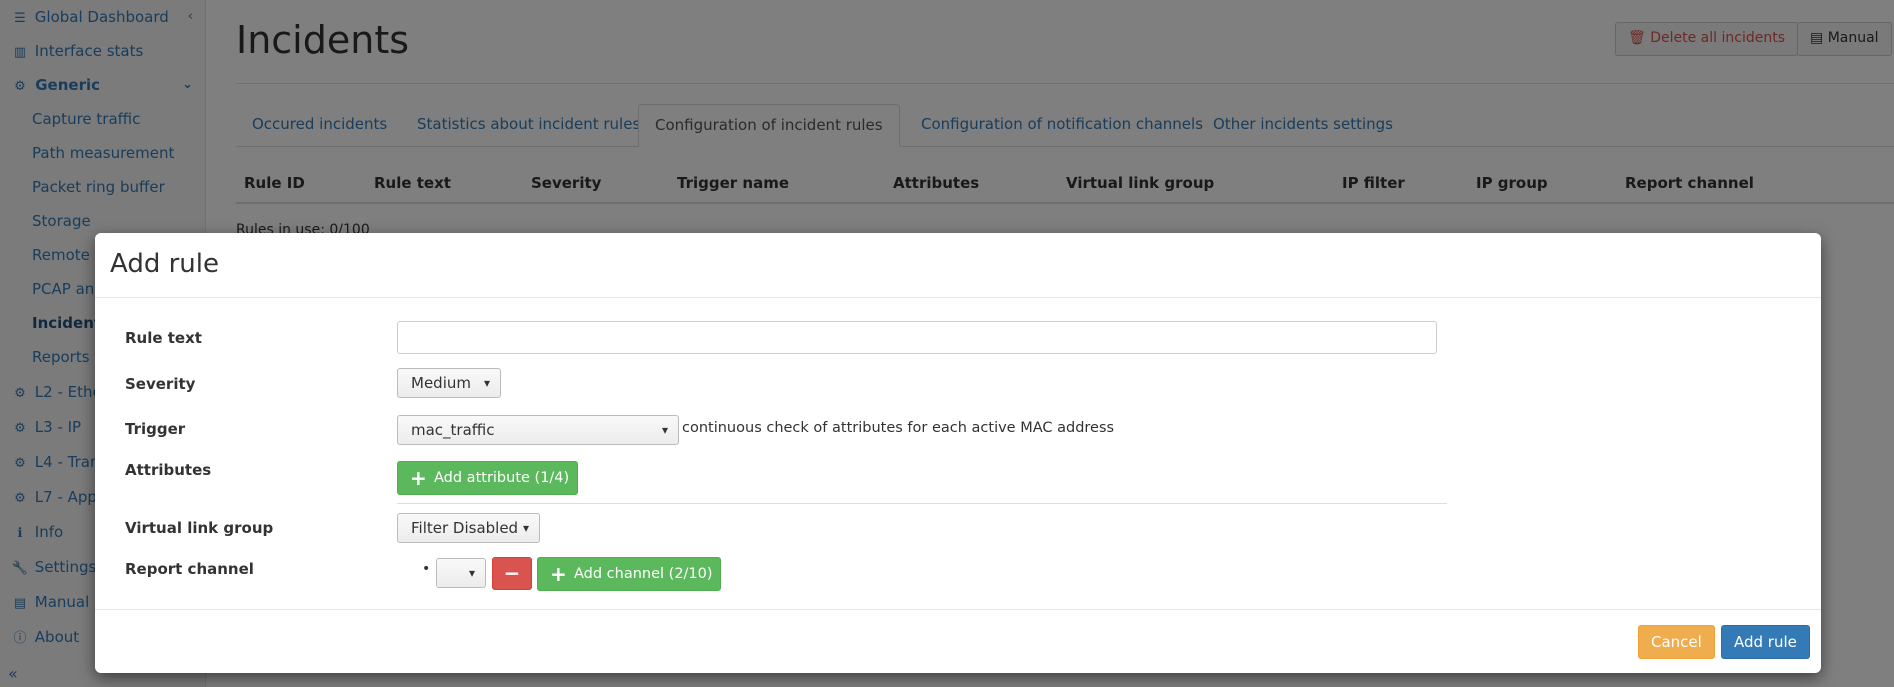  What do you see at coordinates (643, 574) in the screenshot?
I see `add-channel-label: Add channel (2/10)` at bounding box center [643, 574].